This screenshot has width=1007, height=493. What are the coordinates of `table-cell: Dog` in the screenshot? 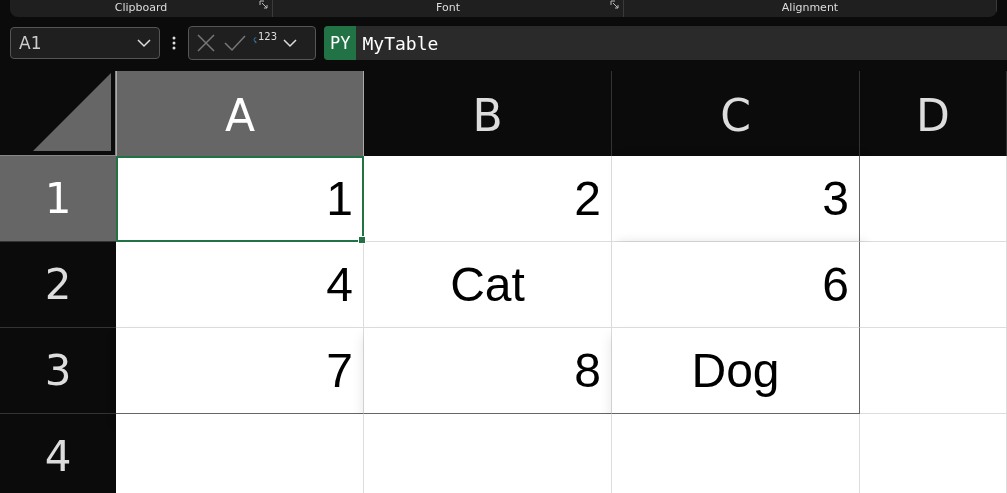 It's located at (736, 371).